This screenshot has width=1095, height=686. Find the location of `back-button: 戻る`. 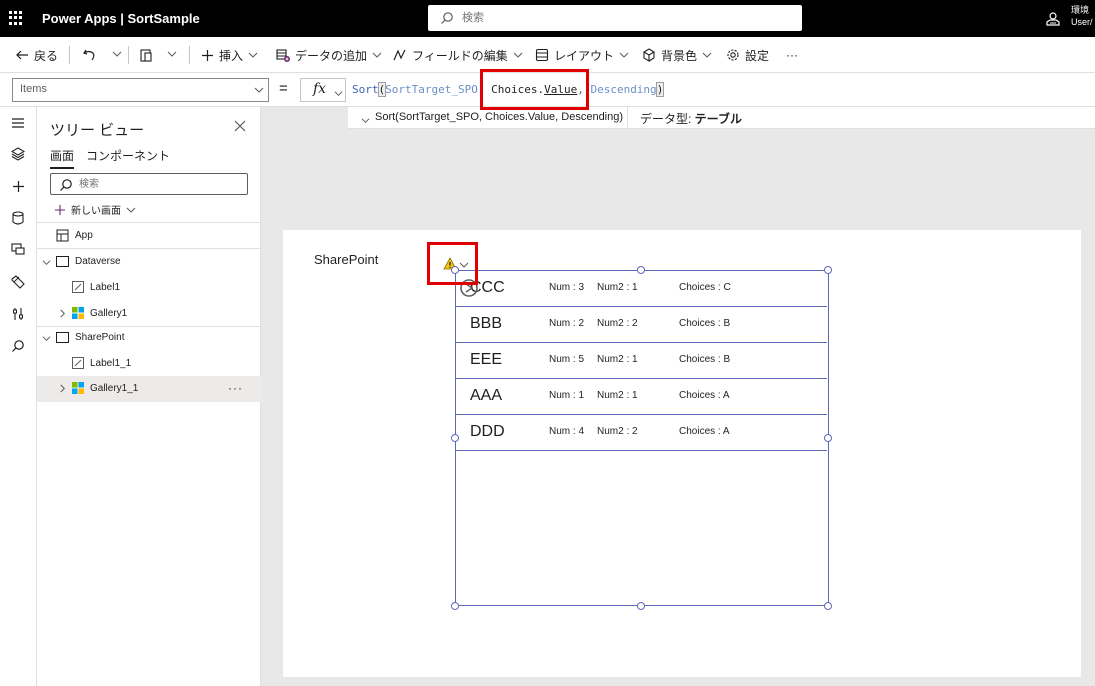

back-button: 戻る is located at coordinates (36, 55).